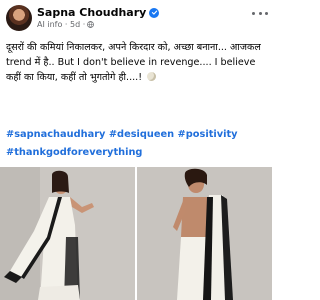 Image resolution: width=320 pixels, height=300 pixels. Describe the element at coordinates (61, 24) in the screenshot. I see `post-meta-text: AI info · 5d ·` at that location.